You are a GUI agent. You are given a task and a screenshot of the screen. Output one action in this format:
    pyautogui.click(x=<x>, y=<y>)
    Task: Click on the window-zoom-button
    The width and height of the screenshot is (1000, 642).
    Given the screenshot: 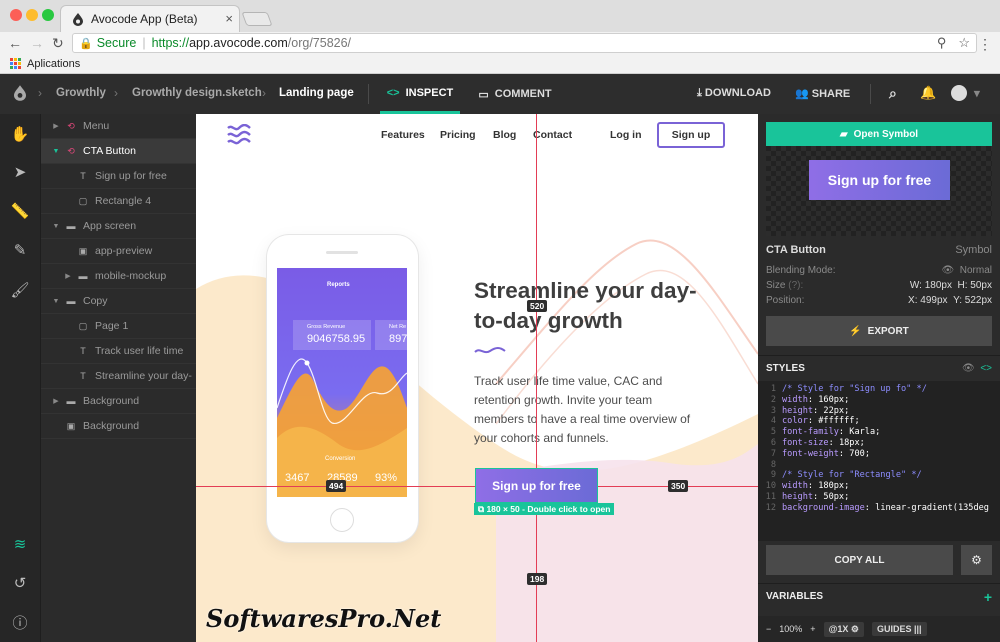 What is the action you would take?
    pyautogui.click(x=48, y=15)
    